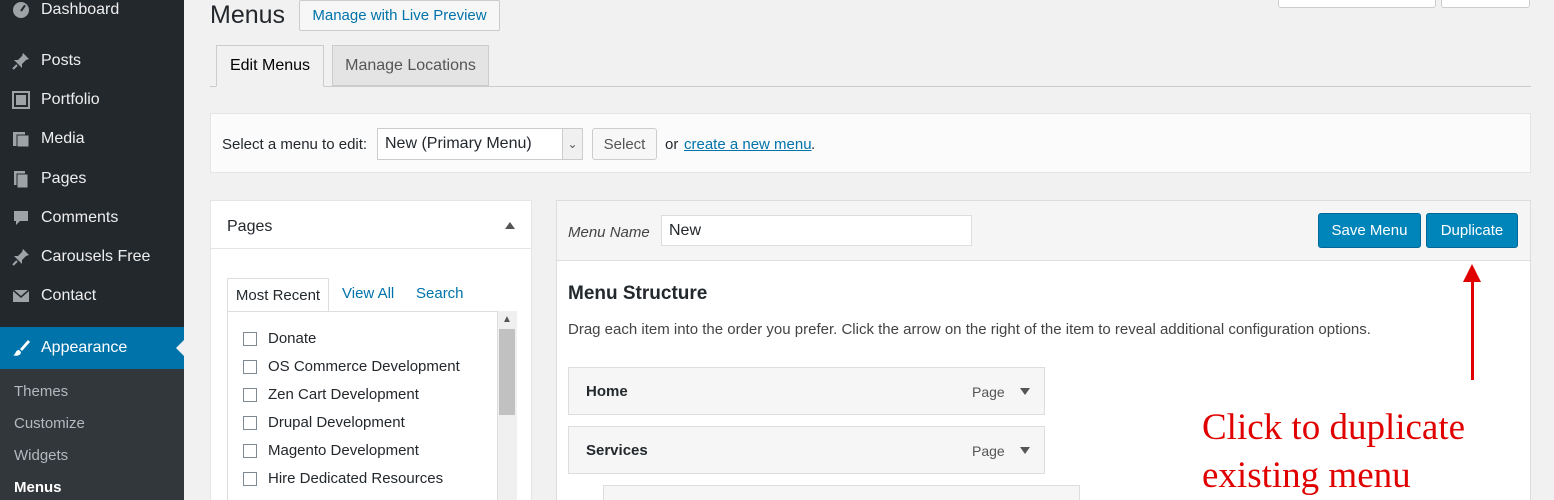 Image resolution: width=1554 pixels, height=500 pixels. What do you see at coordinates (609, 232) in the screenshot?
I see `menu-name-label: Menu Name` at bounding box center [609, 232].